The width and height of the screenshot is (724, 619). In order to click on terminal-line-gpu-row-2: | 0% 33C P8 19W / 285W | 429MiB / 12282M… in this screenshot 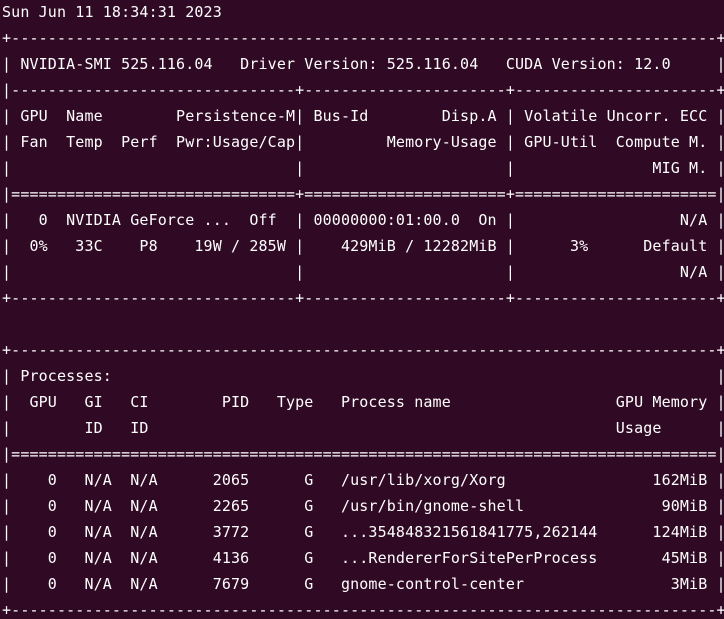, I will do `click(363, 246)`.